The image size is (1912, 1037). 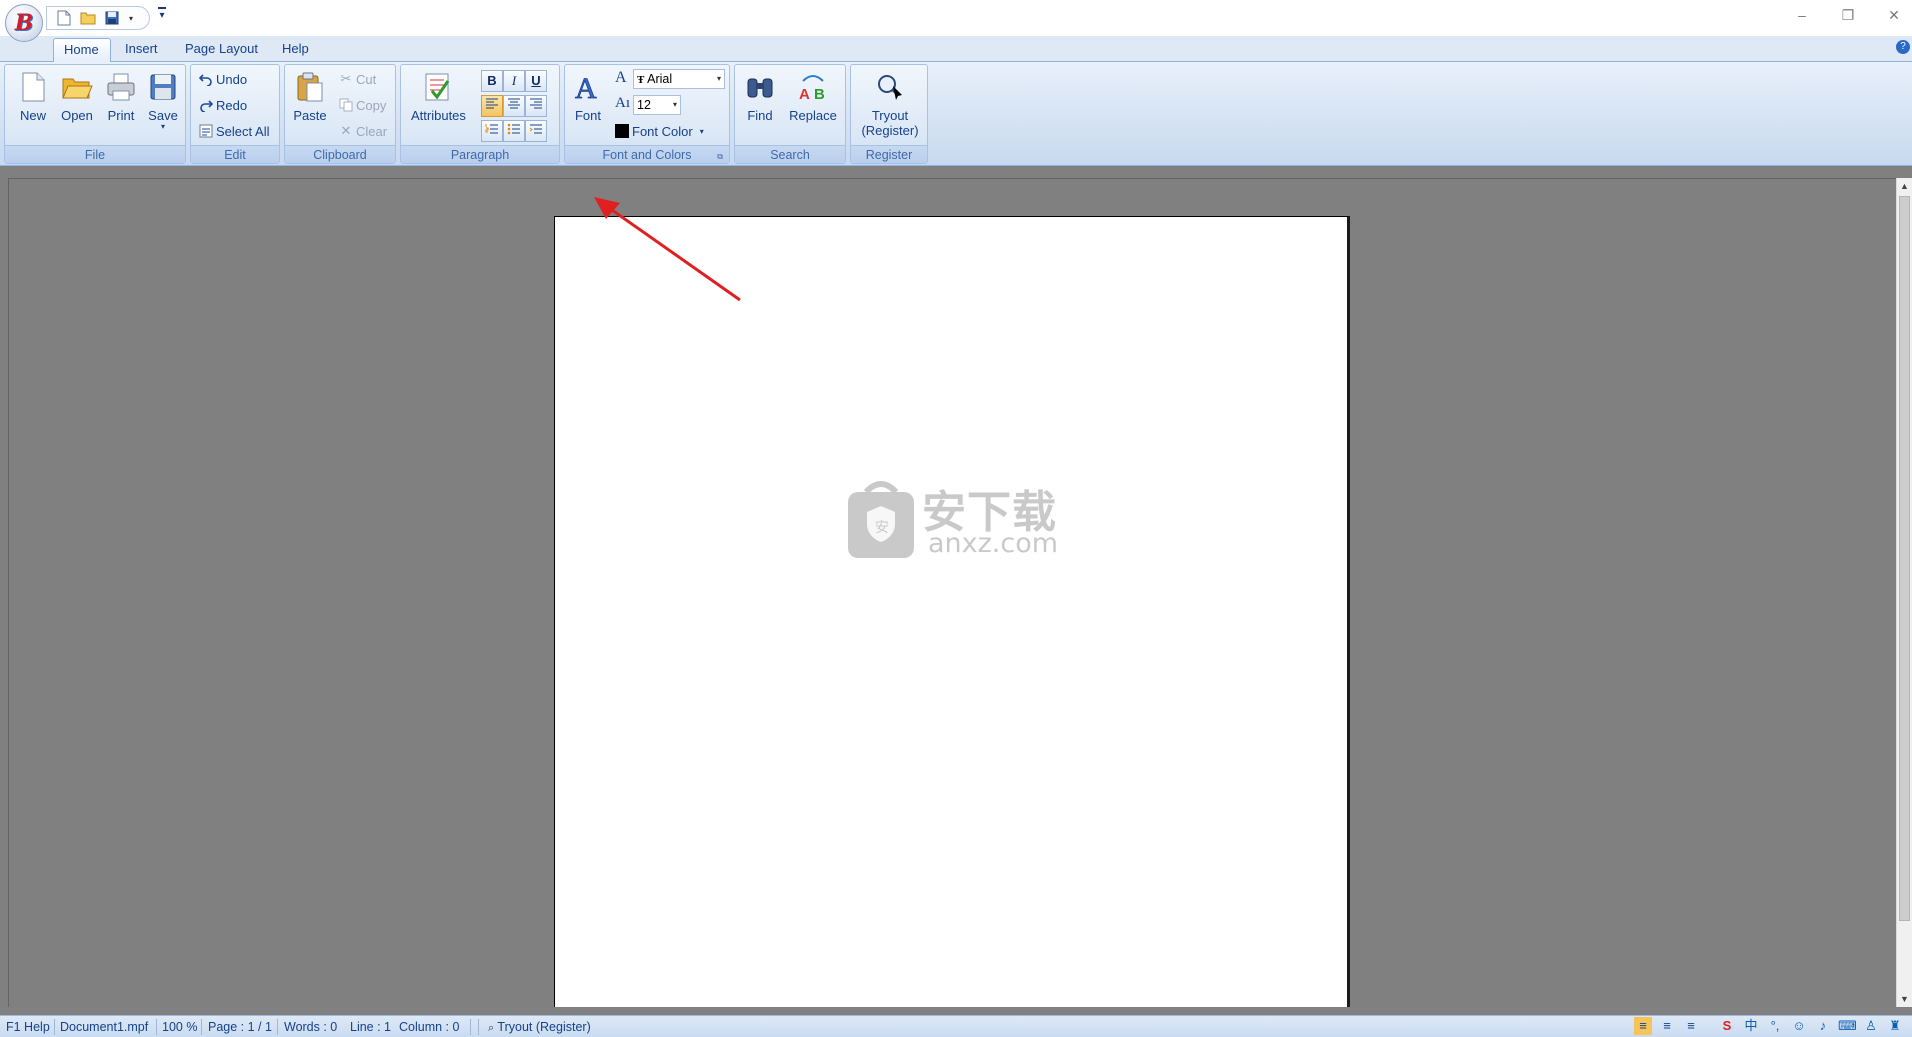 I want to click on font-color-button: Font Color ▾, so click(x=659, y=131).